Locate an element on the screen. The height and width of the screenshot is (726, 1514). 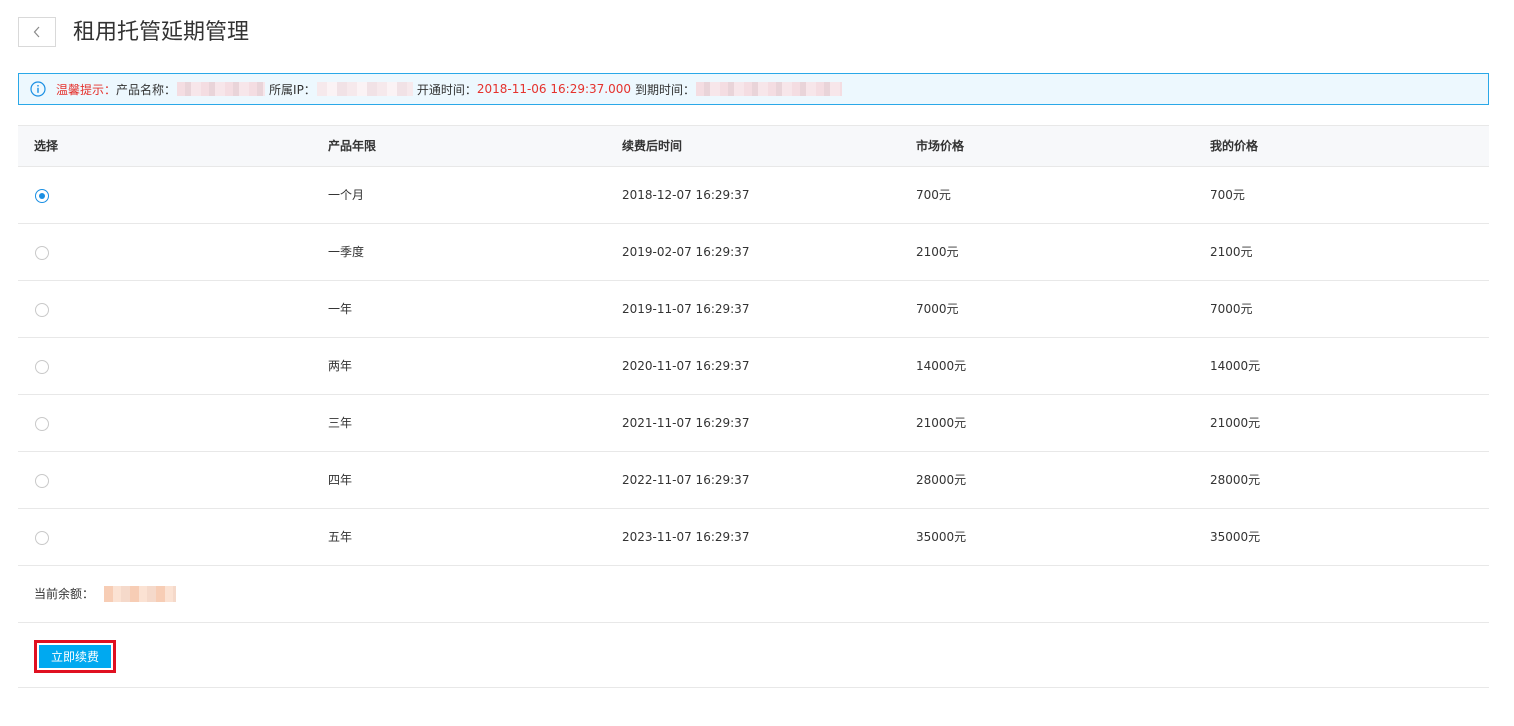
column-header-my-price: 我的价格 is located at coordinates (1234, 146).